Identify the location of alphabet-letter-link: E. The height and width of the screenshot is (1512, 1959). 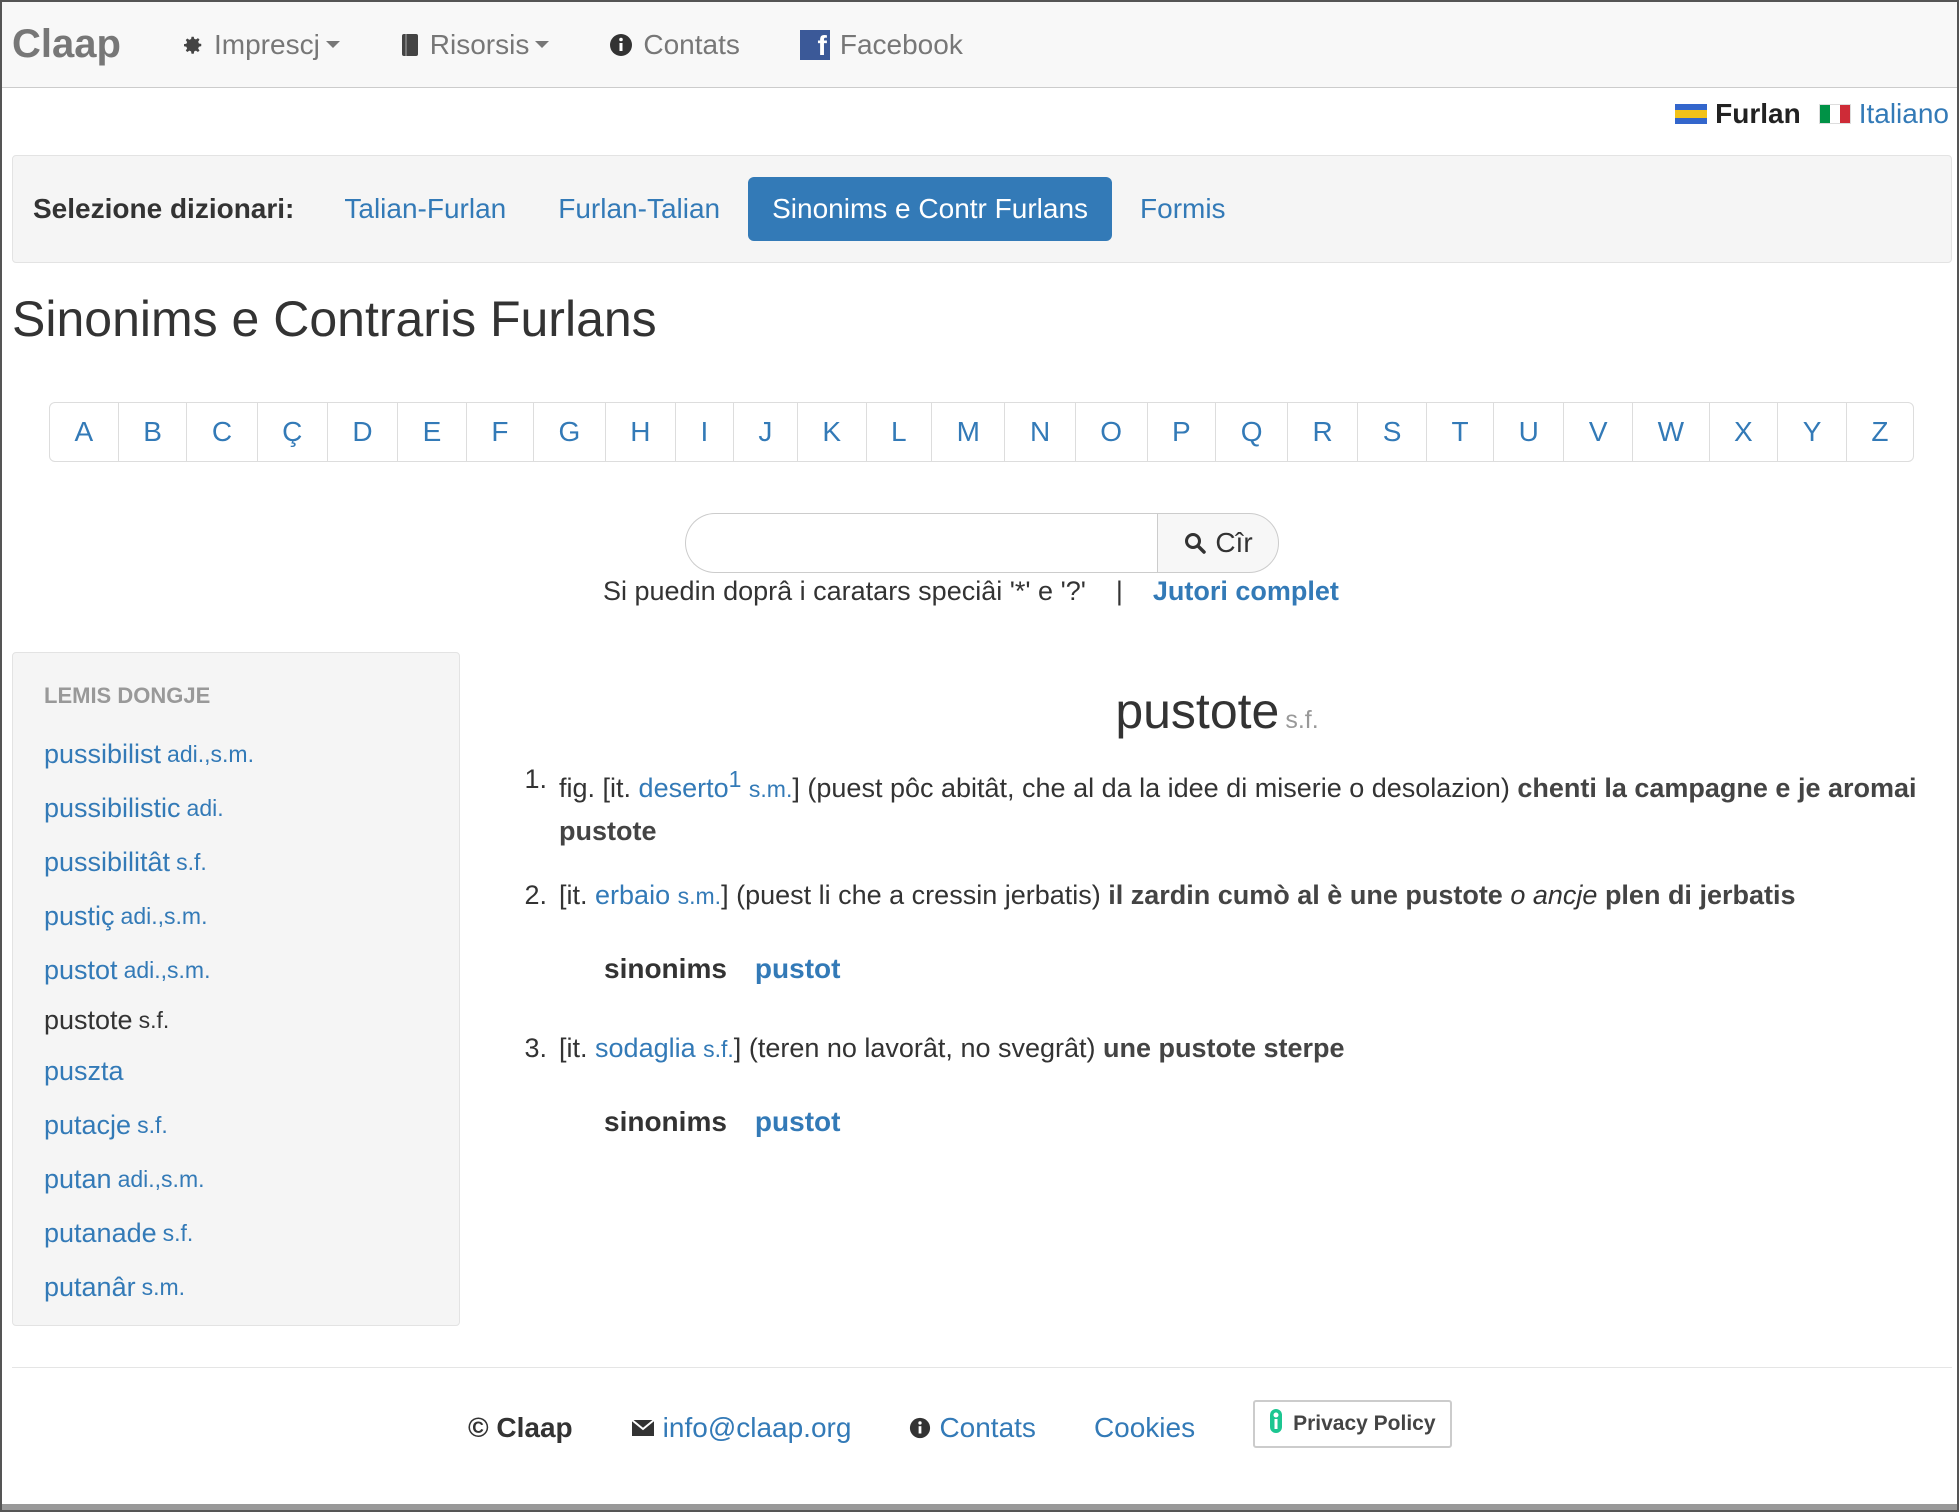
(432, 432).